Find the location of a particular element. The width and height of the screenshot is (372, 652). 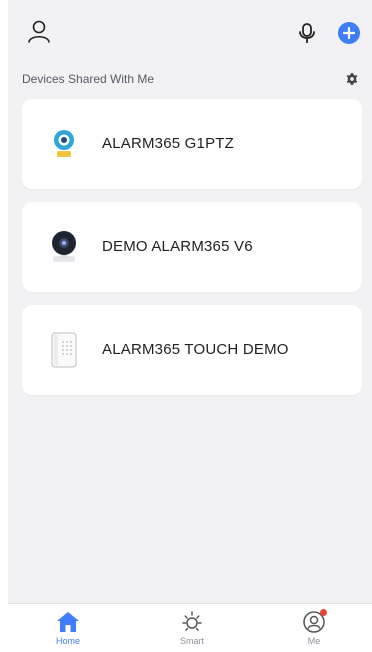

device-name: ALARM365 TOUCH DEMO is located at coordinates (195, 349).